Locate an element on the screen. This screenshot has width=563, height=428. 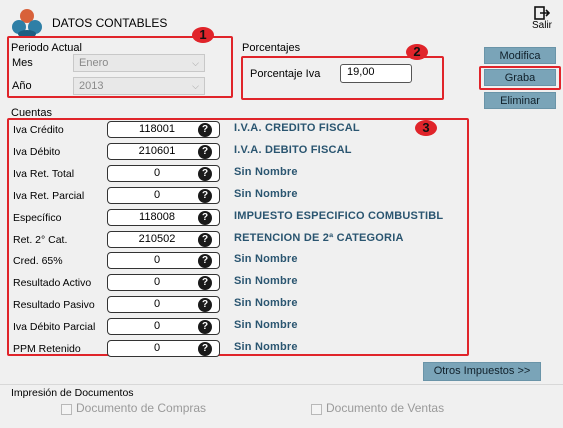
anio-value: 2013 is located at coordinates (91, 86).